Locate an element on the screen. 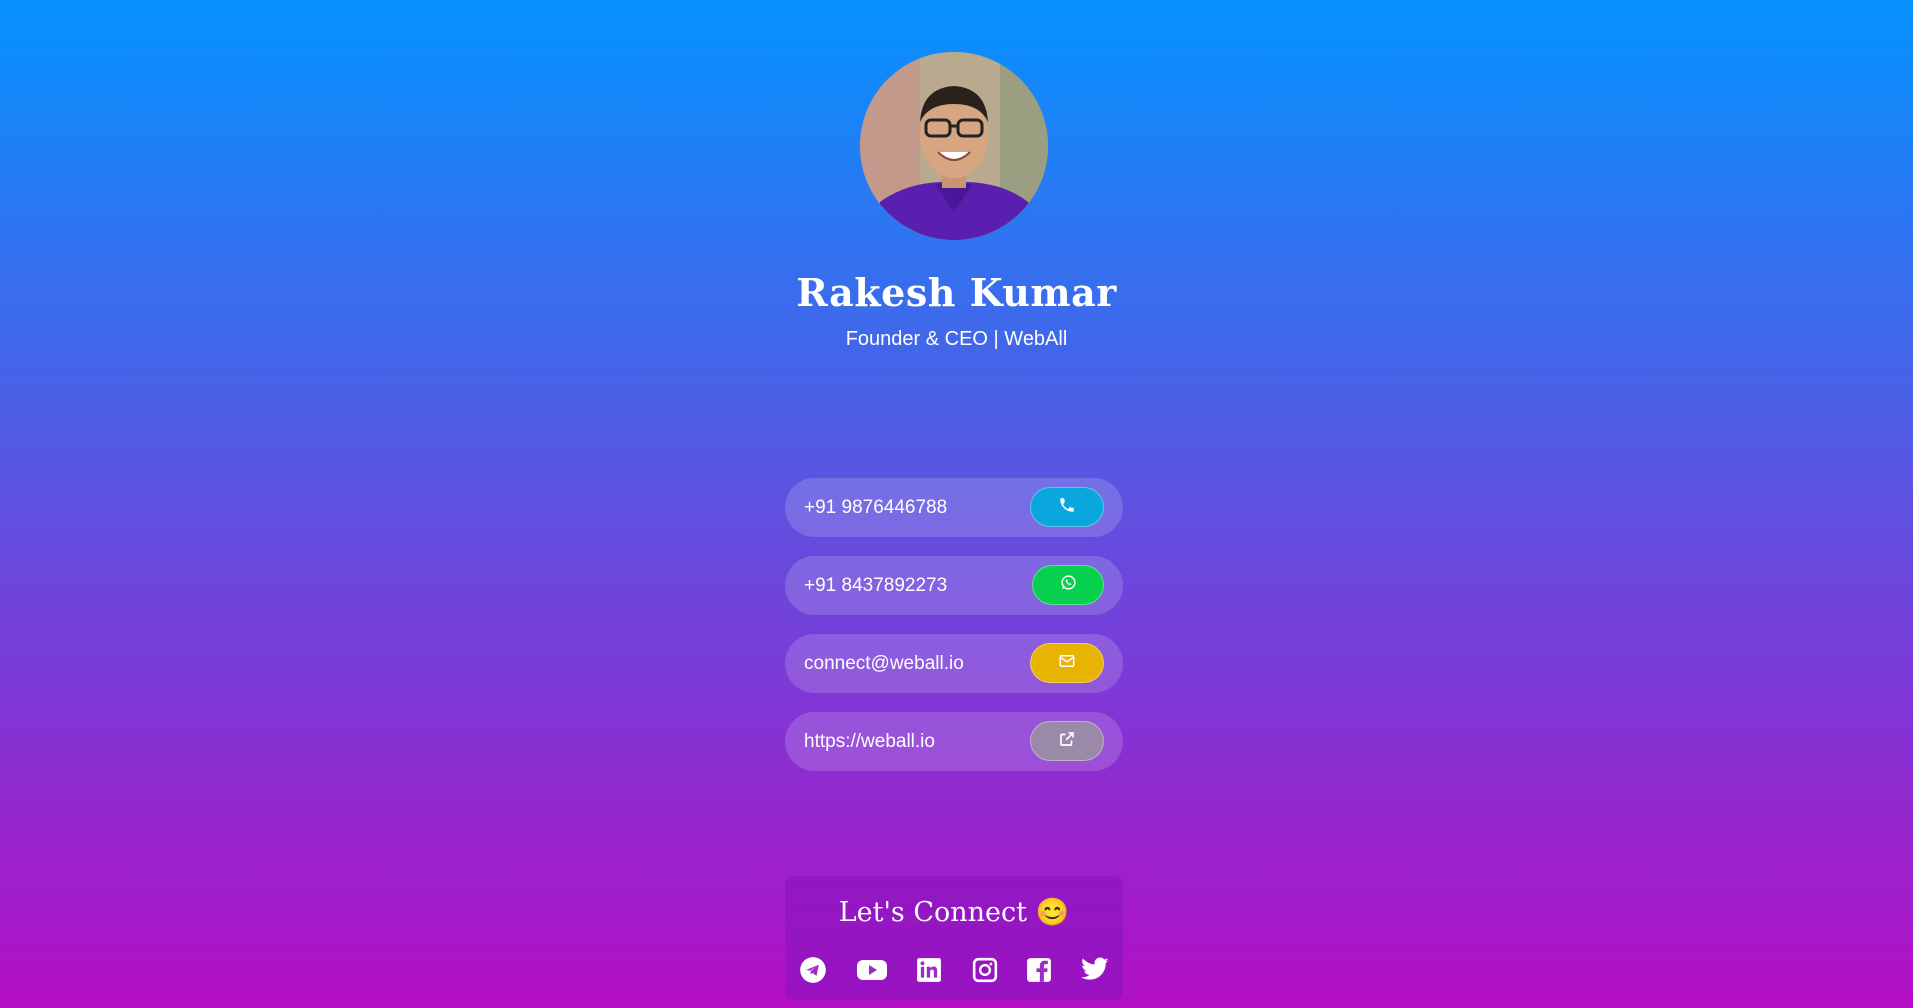 The image size is (1913, 1008). profile-title: Founder & CEO | WebAll is located at coordinates (956, 339).